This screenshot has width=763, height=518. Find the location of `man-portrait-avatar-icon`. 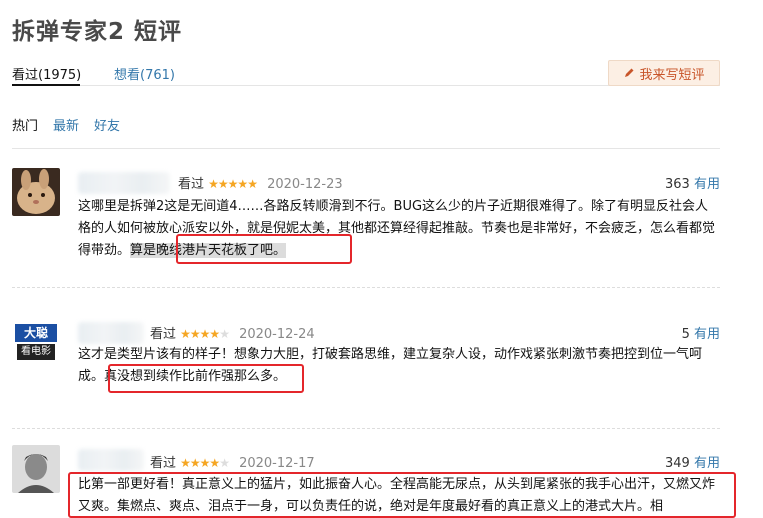

man-portrait-avatar-icon is located at coordinates (36, 469).